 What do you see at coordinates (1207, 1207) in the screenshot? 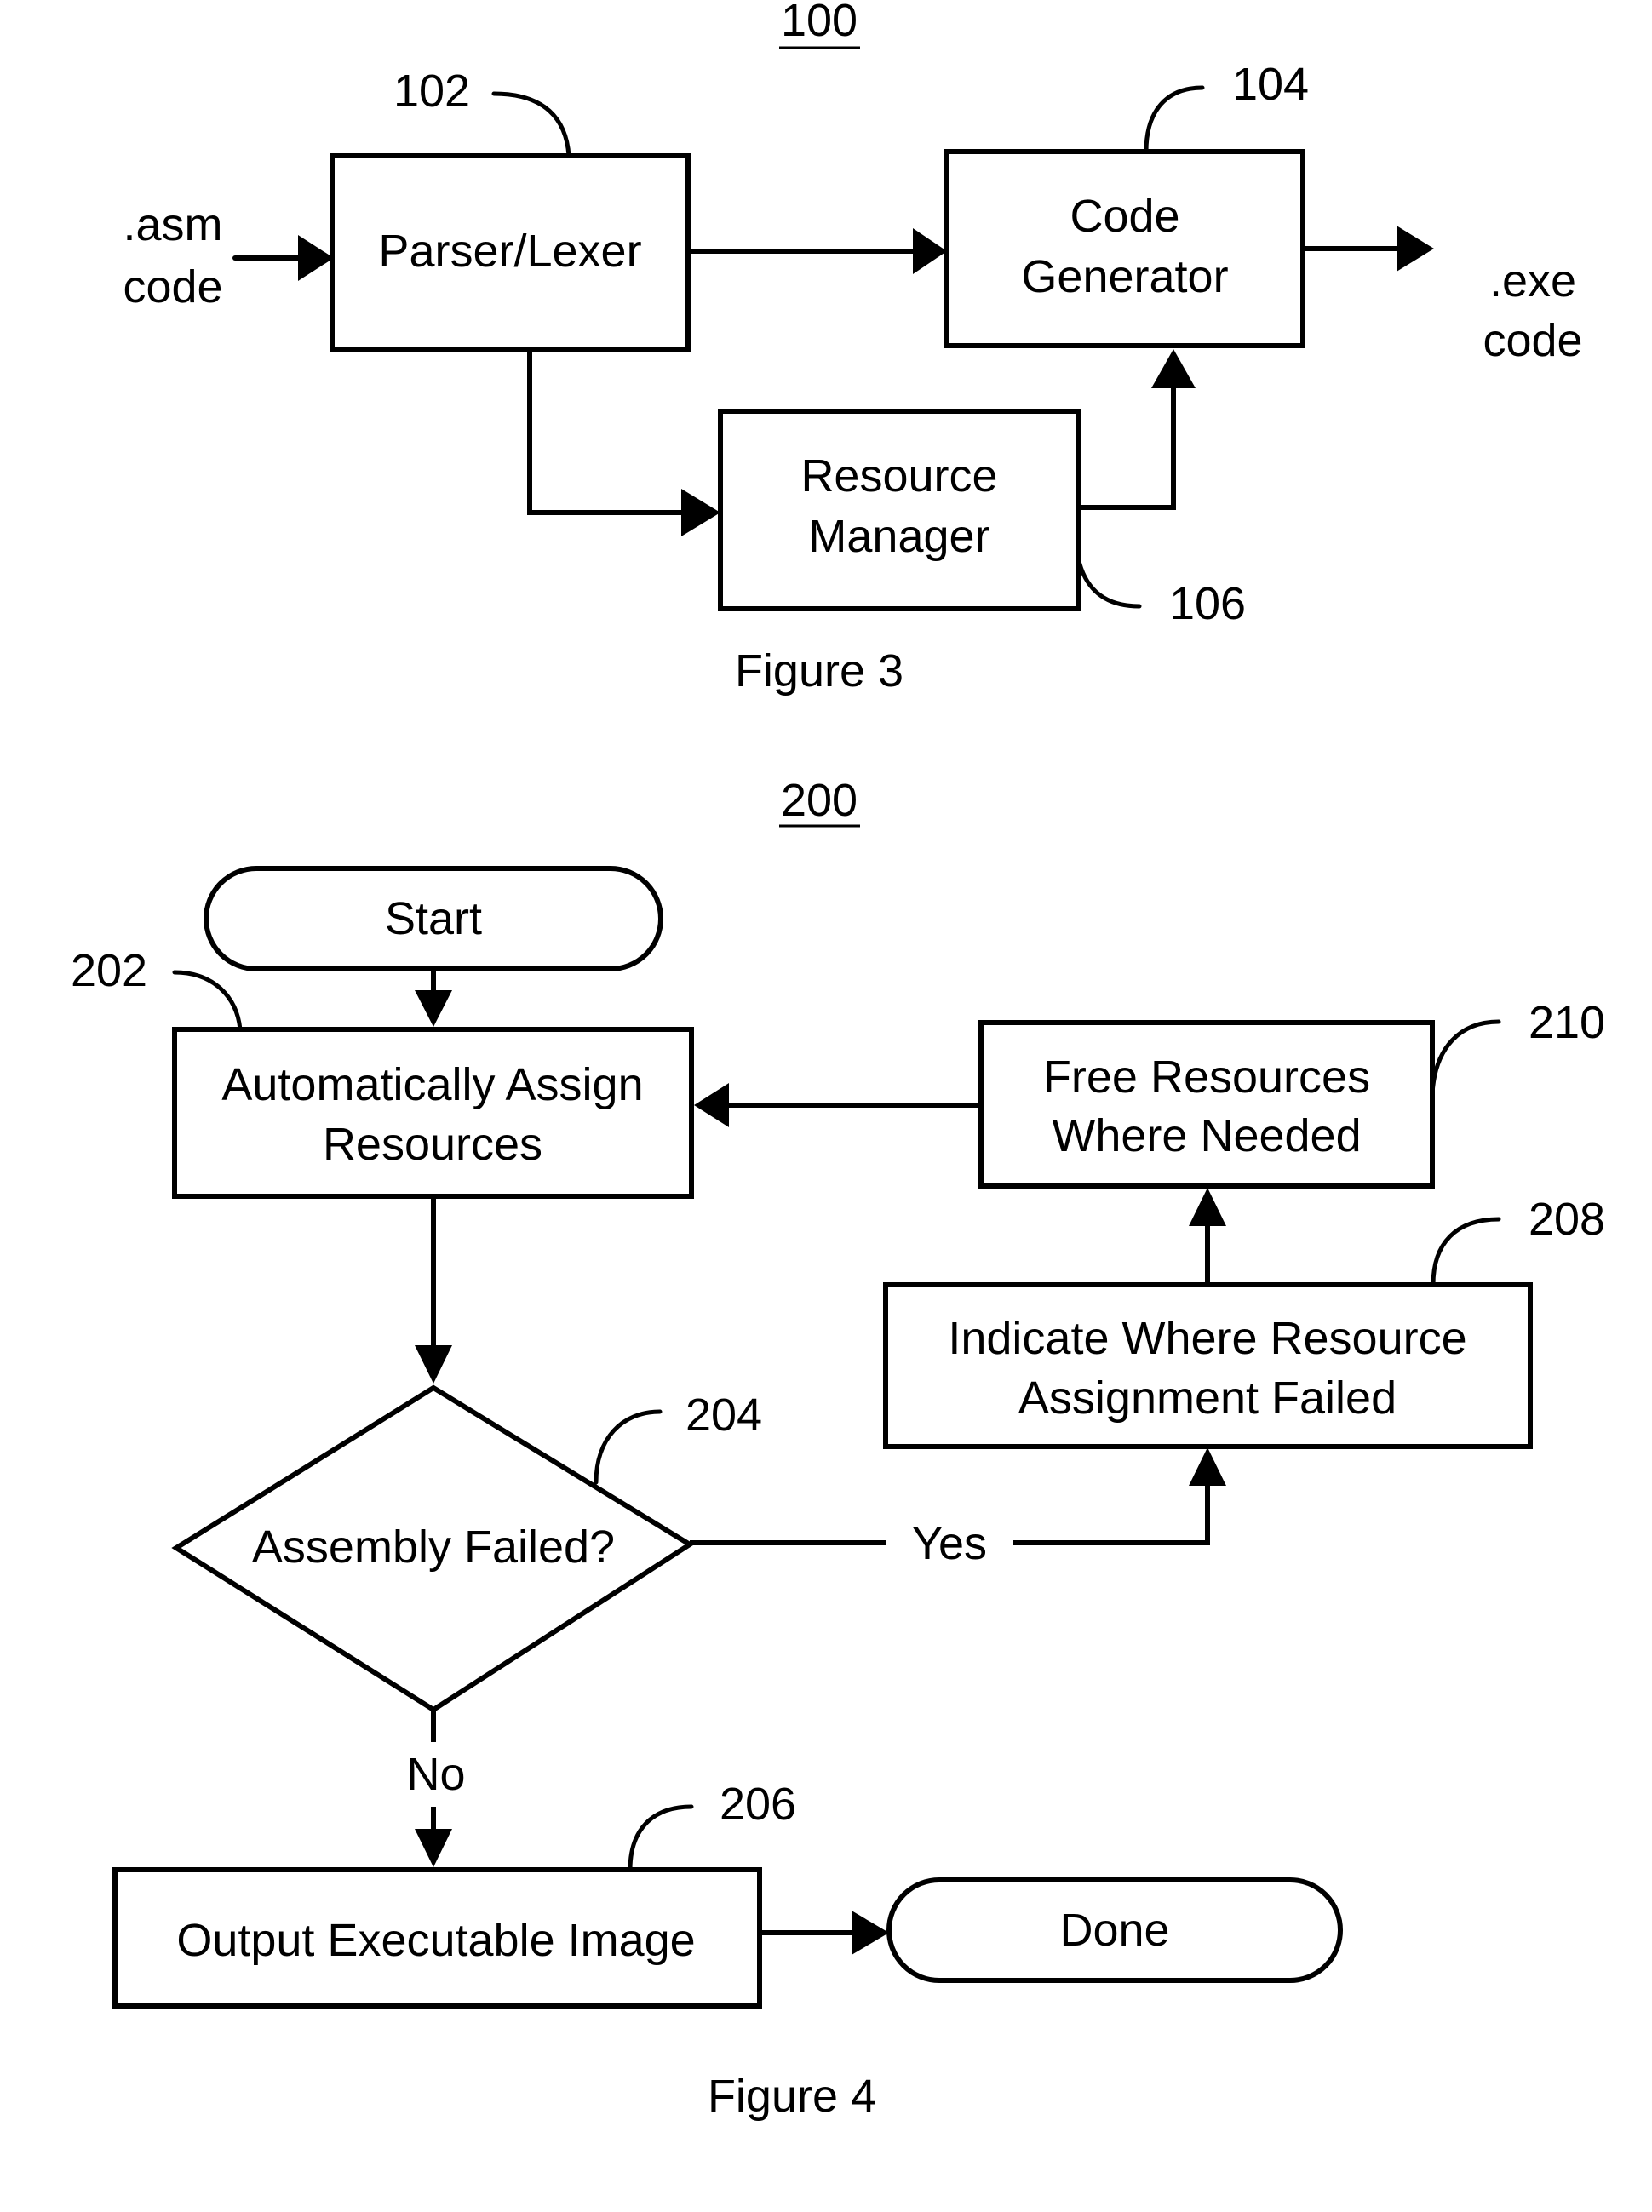
I see `indicate-to-free-arrowhead` at bounding box center [1207, 1207].